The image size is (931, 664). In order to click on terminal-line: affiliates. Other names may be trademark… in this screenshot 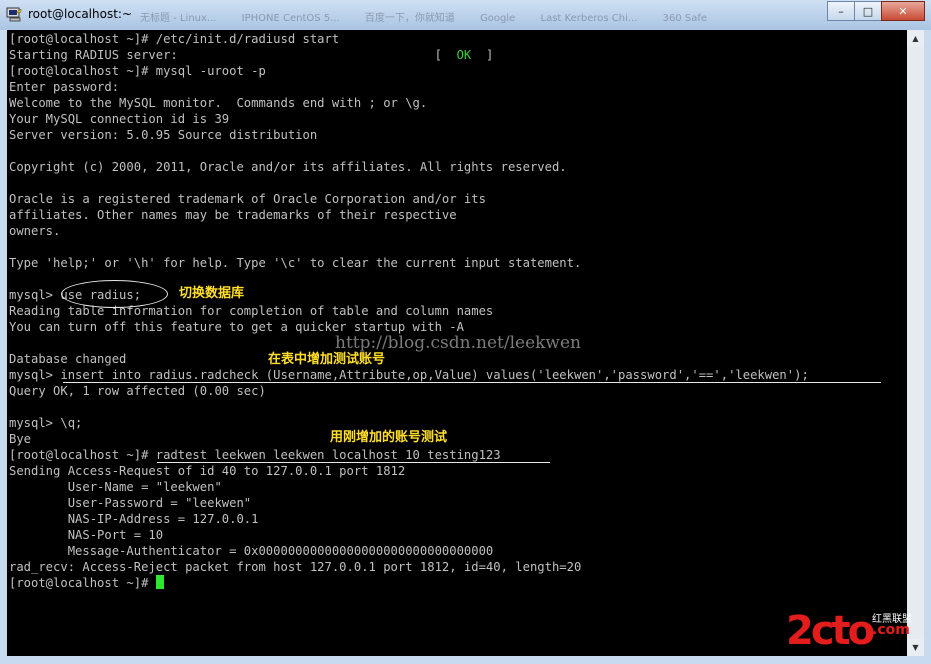, I will do `click(233, 215)`.